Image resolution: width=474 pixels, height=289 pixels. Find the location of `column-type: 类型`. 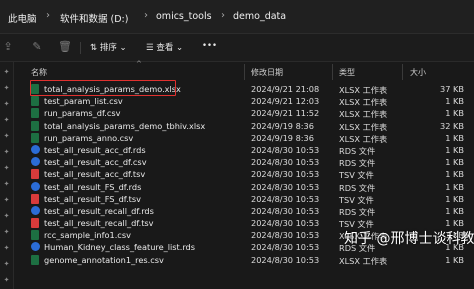

column-type: 类型 is located at coordinates (347, 72).